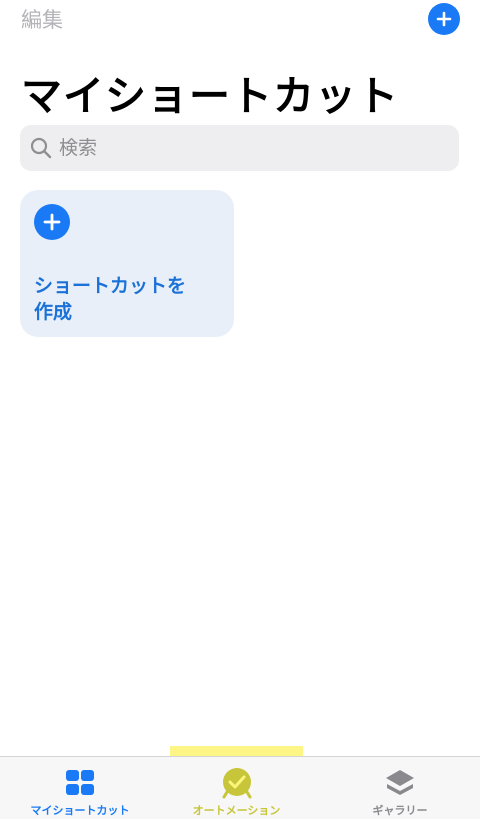 This screenshot has height=820, width=480. What do you see at coordinates (236, 810) in the screenshot?
I see `tab-automation-label: オートメーション` at bounding box center [236, 810].